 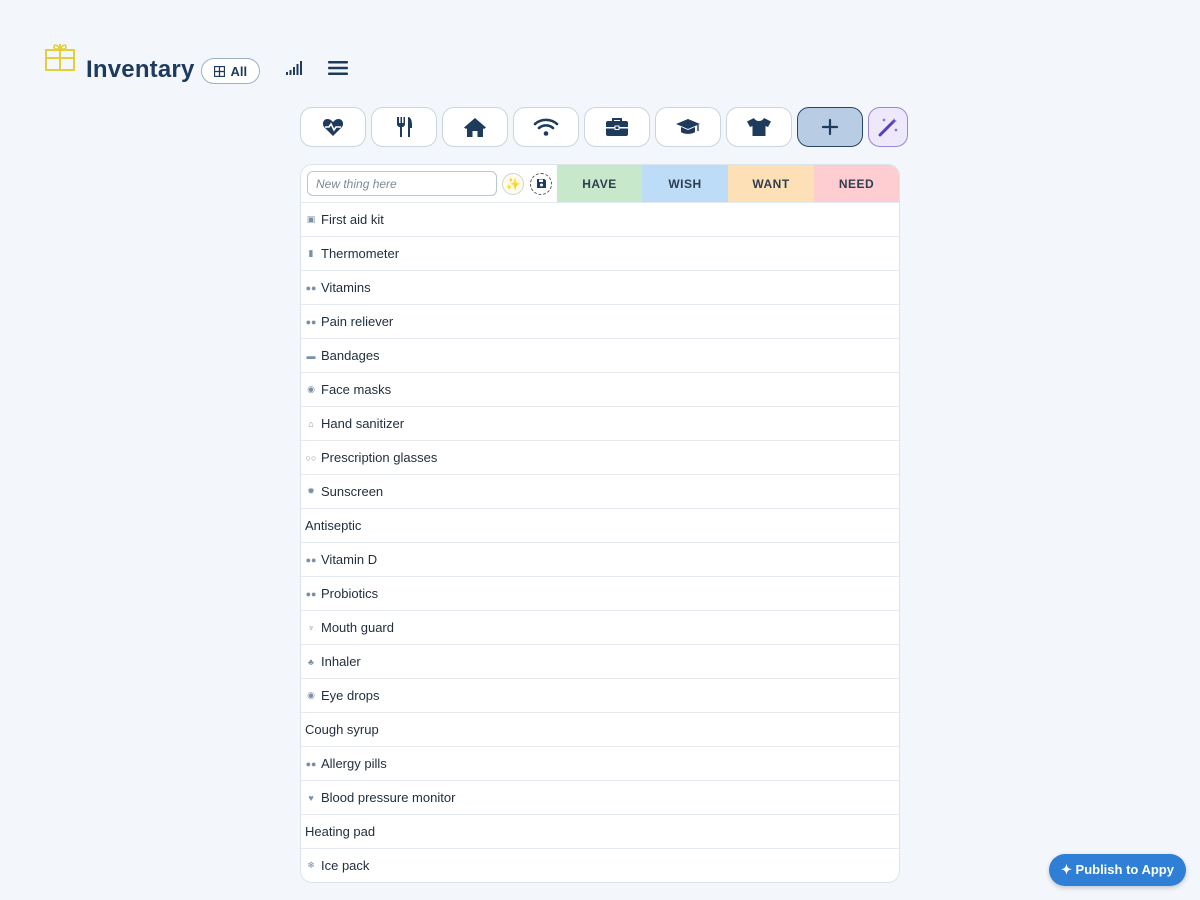 What do you see at coordinates (771, 183) in the screenshot?
I see `column-want: WANT` at bounding box center [771, 183].